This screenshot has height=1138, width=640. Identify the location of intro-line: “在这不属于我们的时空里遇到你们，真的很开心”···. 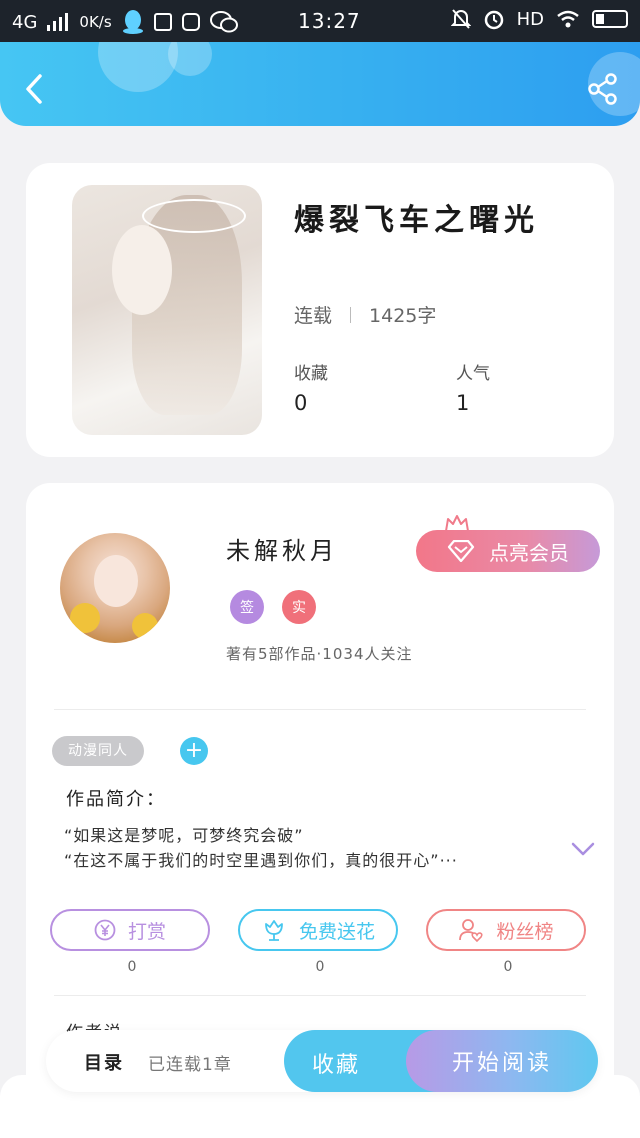
(261, 860).